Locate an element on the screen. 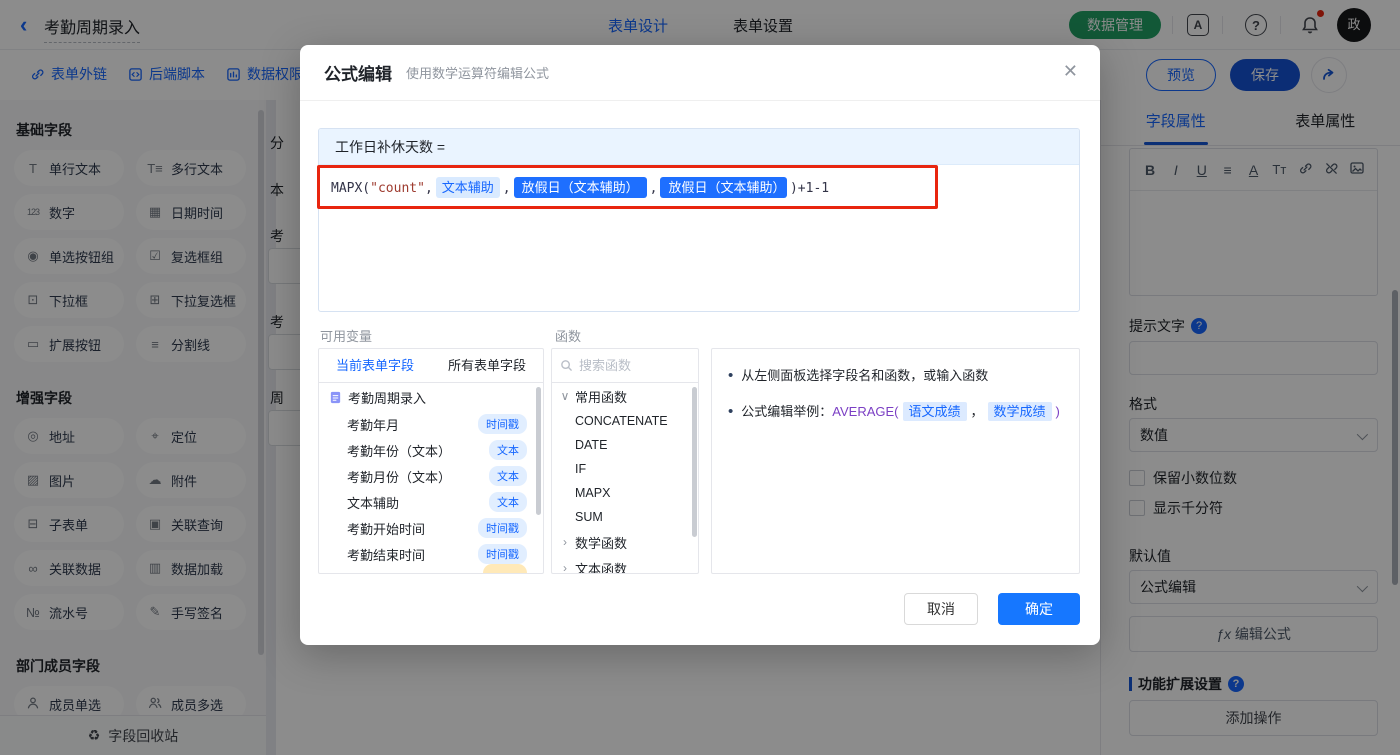  example-token: 数学成绩 is located at coordinates (1019, 411).